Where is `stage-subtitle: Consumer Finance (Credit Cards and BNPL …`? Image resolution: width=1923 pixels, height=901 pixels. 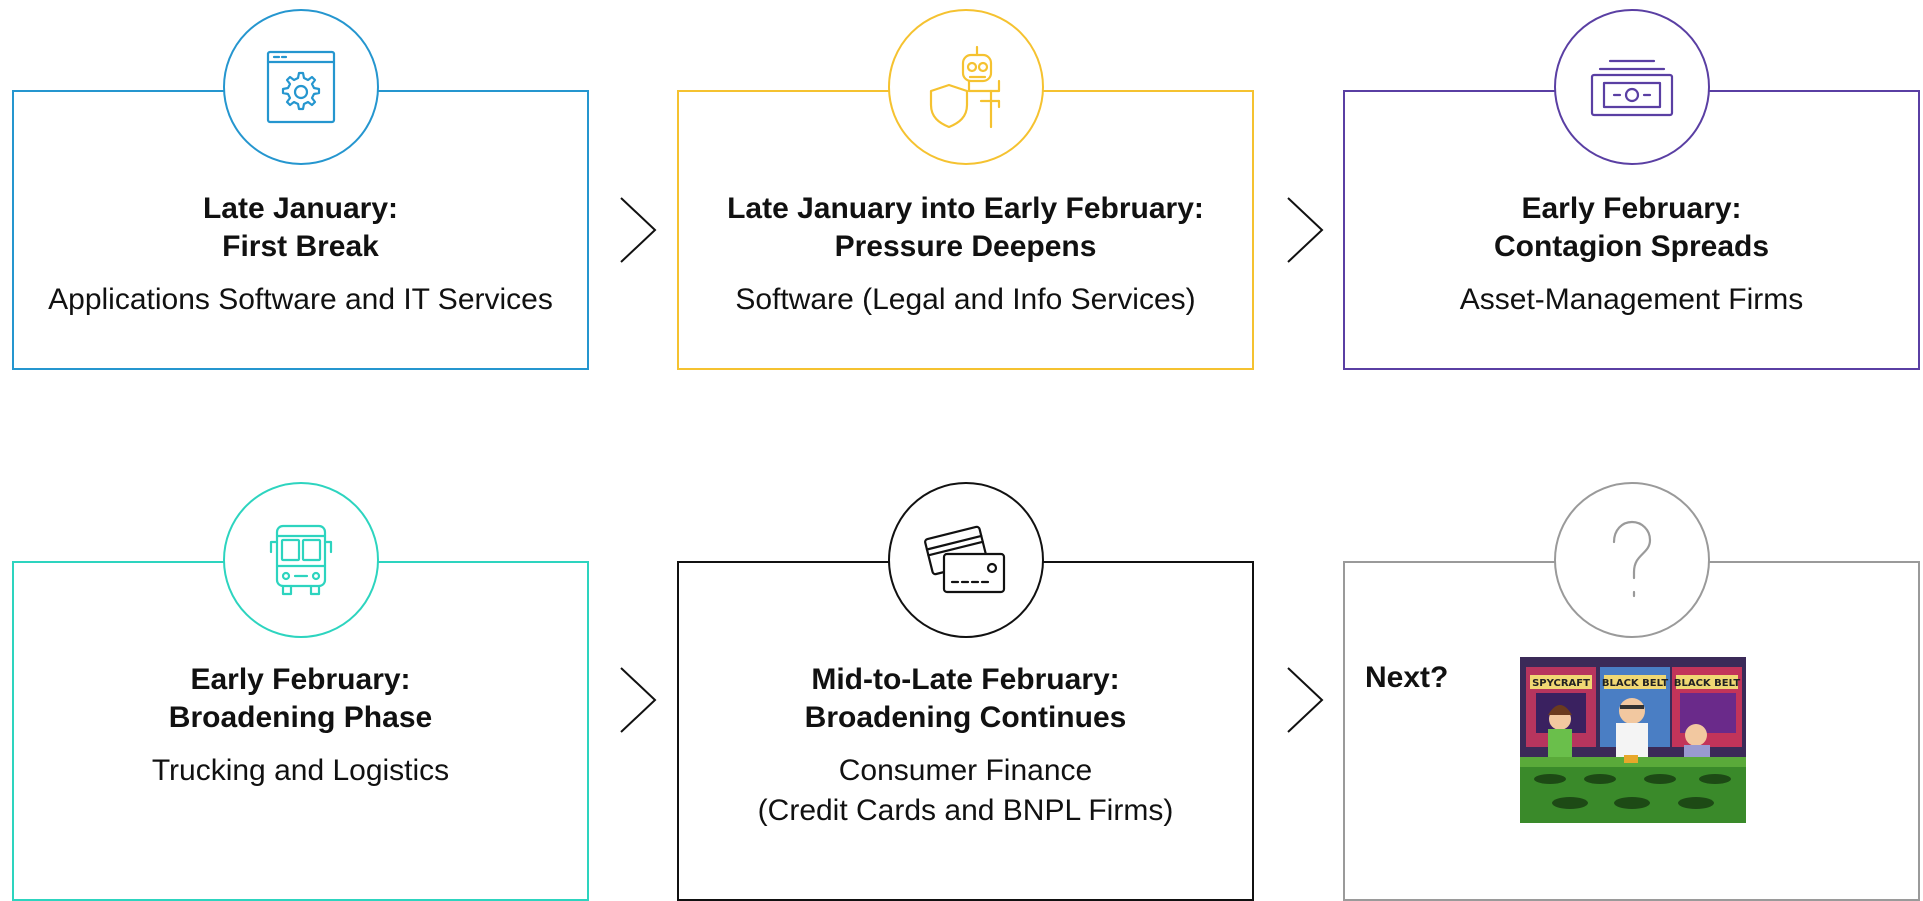 stage-subtitle: Consumer Finance (Credit Cards and BNPL … is located at coordinates (965, 790).